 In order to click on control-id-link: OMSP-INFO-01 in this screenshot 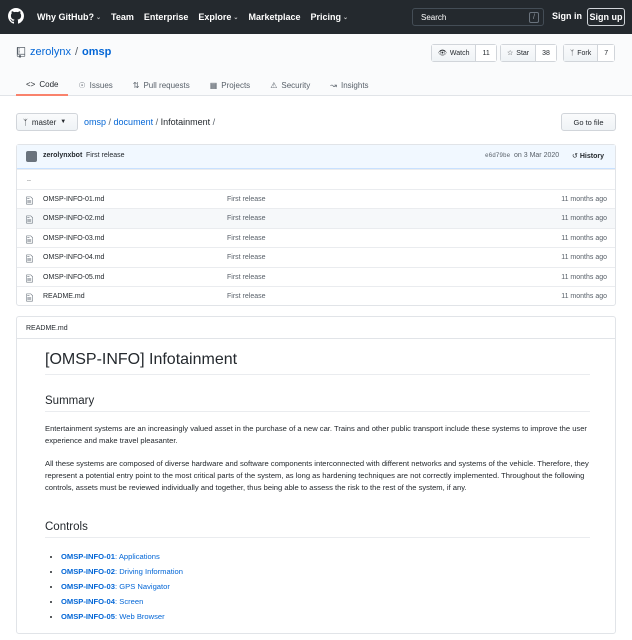, I will do `click(88, 556)`.